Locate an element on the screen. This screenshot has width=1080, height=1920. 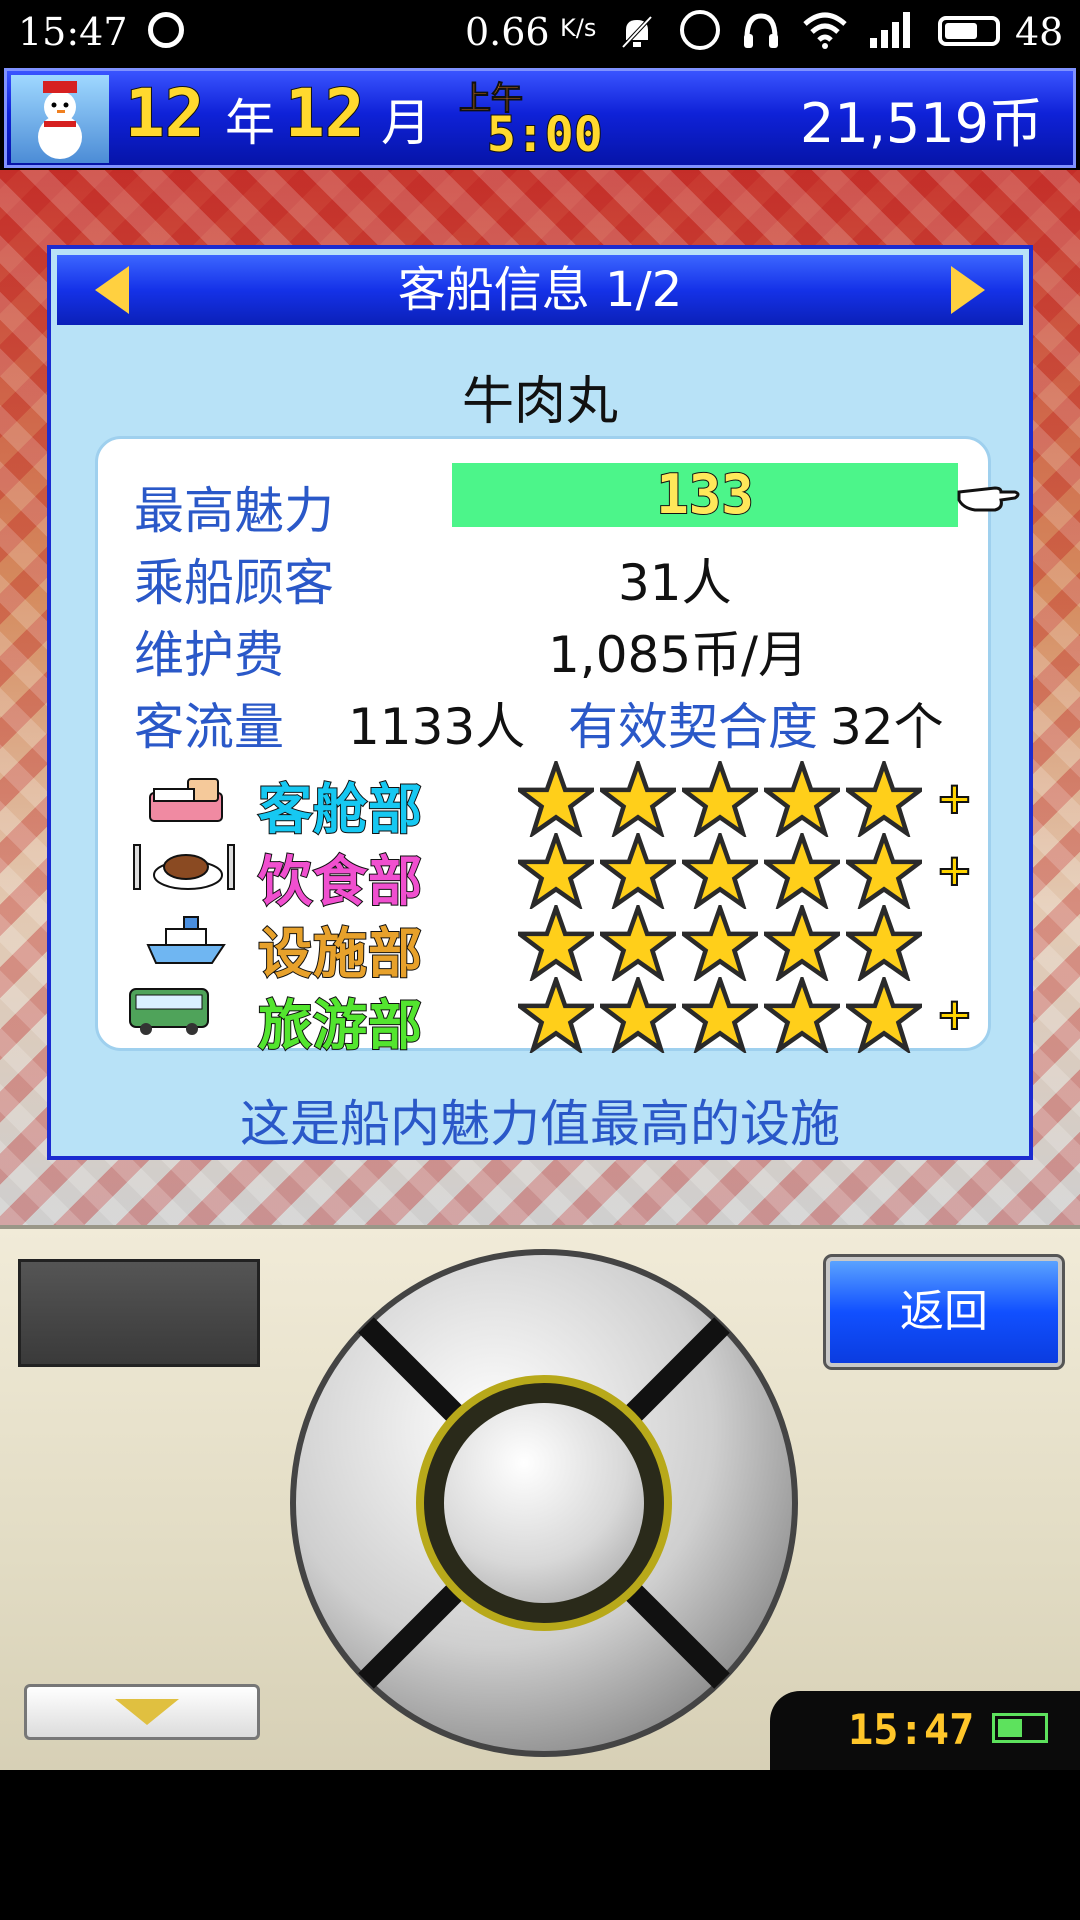
center-button is located at coordinates (544, 1503).